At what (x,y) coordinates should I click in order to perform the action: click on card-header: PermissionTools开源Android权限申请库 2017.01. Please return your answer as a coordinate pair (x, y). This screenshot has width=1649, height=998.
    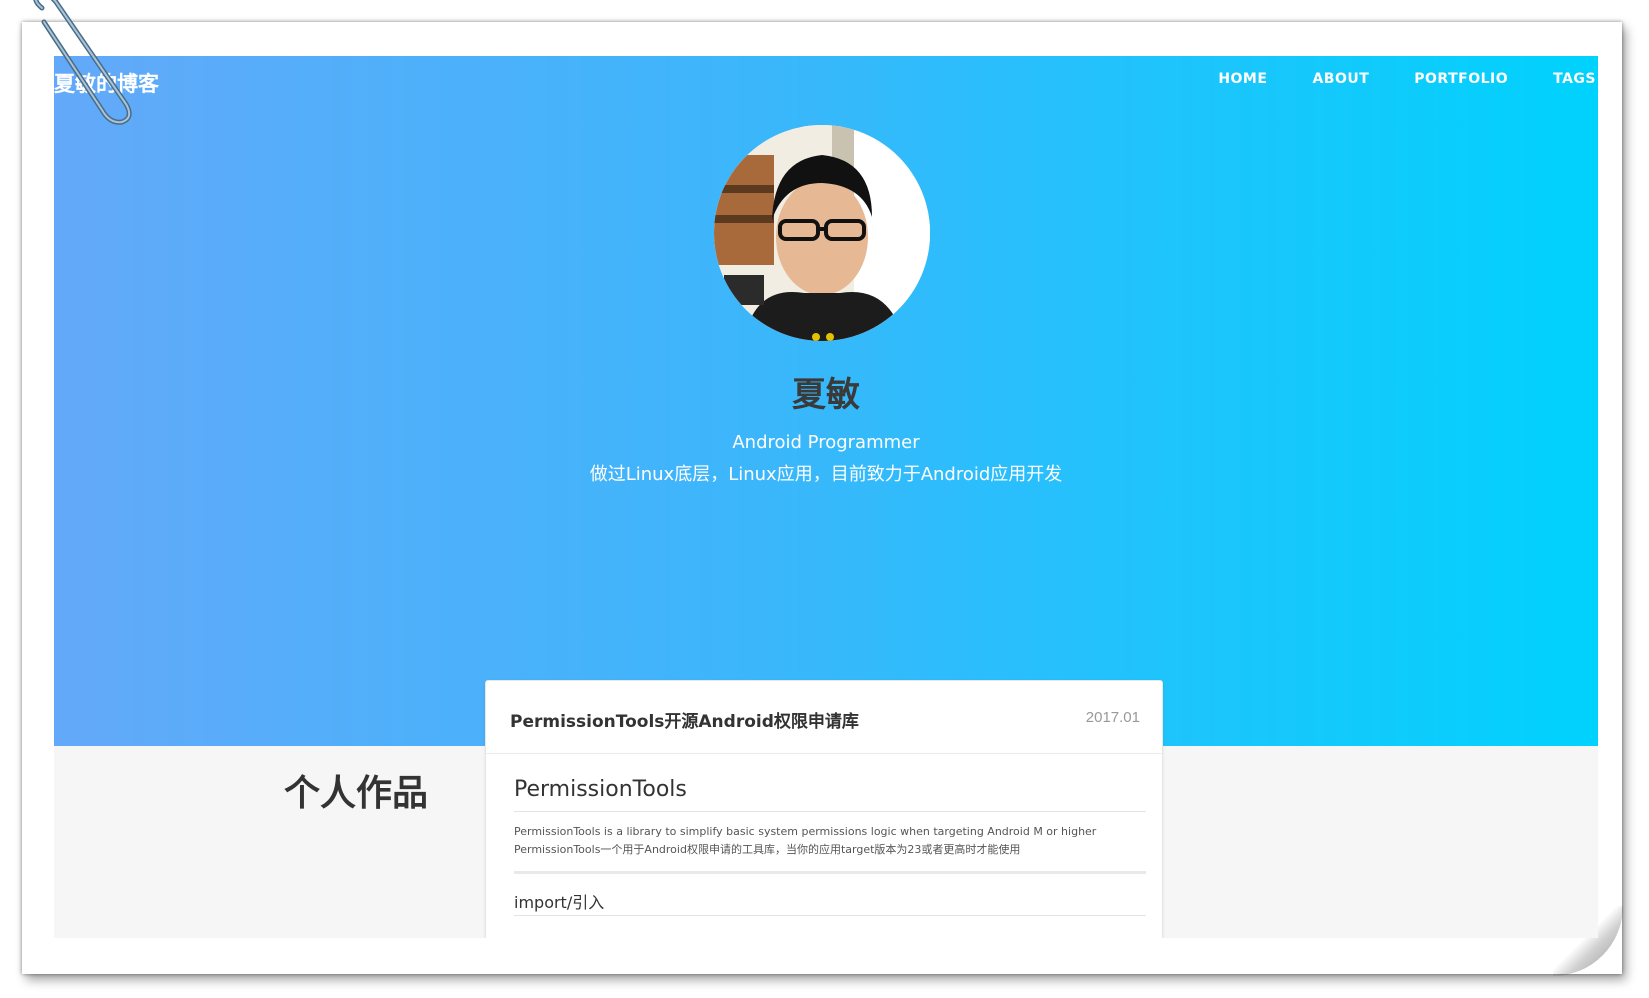
    Looking at the image, I should click on (824, 717).